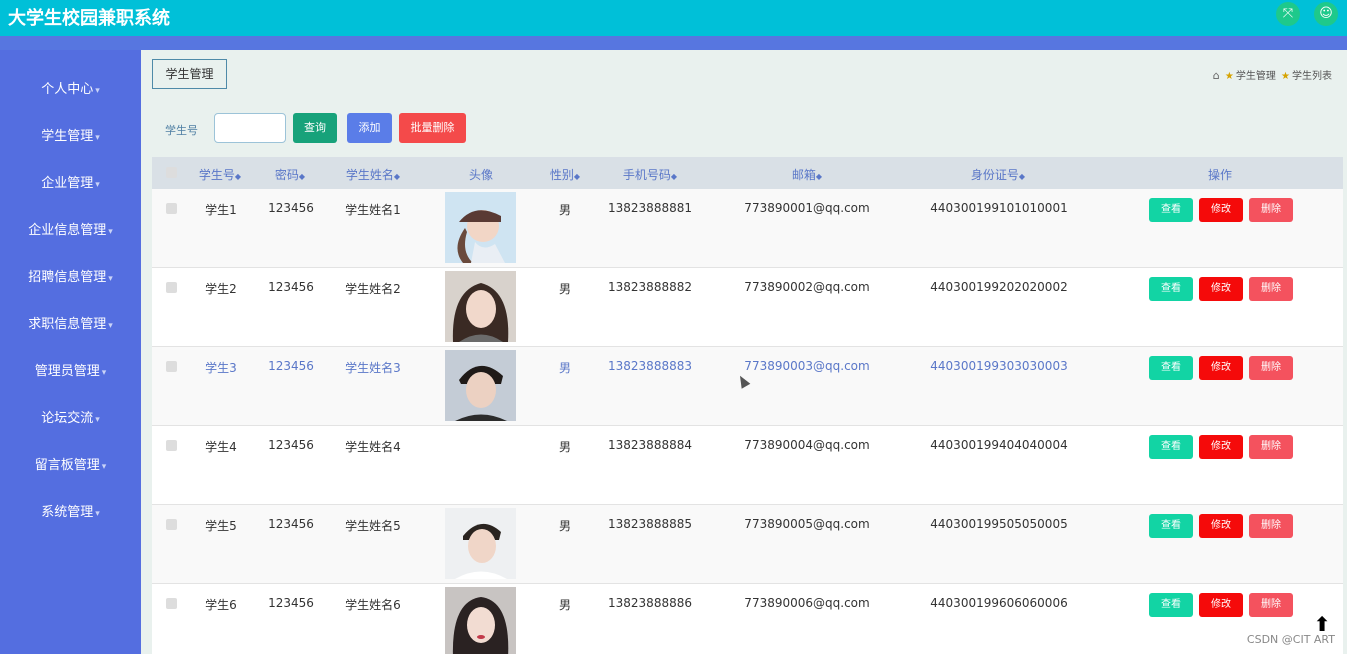 The image size is (1347, 654). I want to click on select-all-checkbox, so click(171, 172).